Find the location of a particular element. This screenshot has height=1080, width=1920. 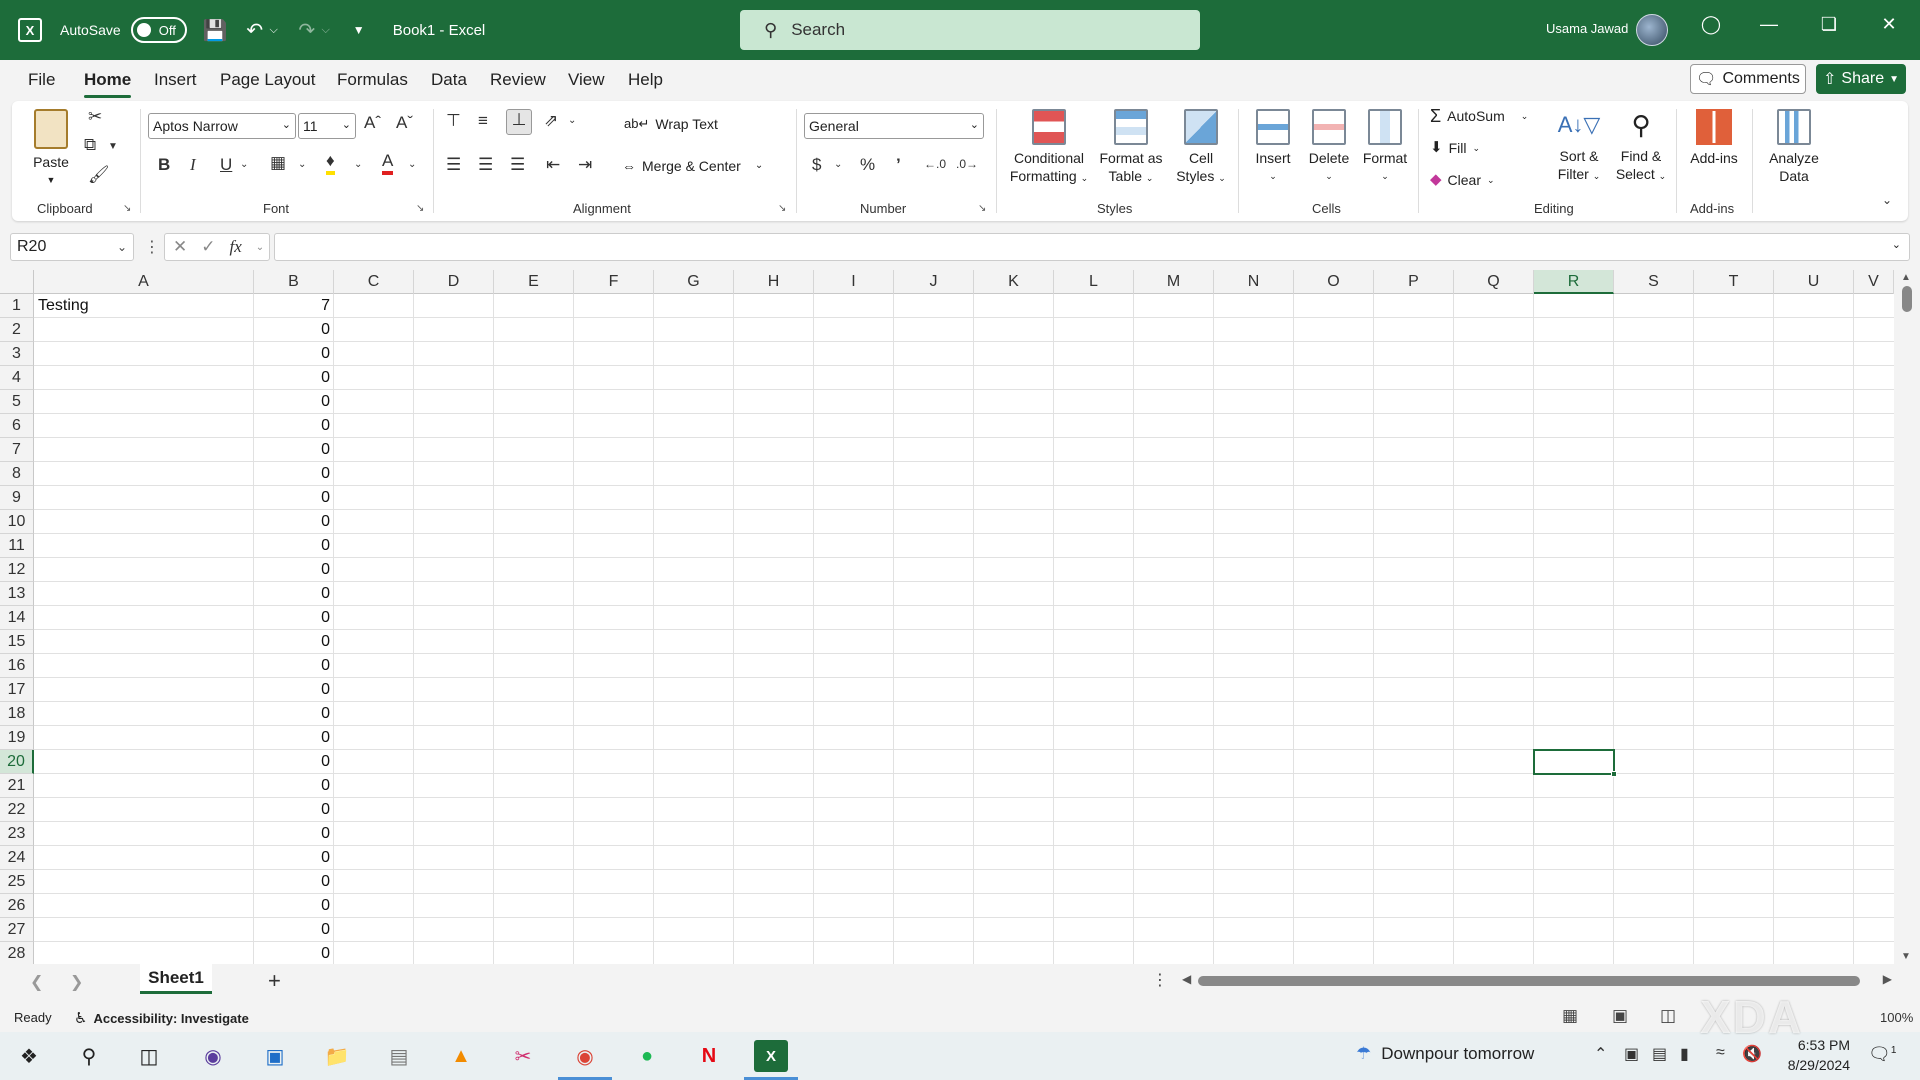

column-header-i: I is located at coordinates (854, 282).